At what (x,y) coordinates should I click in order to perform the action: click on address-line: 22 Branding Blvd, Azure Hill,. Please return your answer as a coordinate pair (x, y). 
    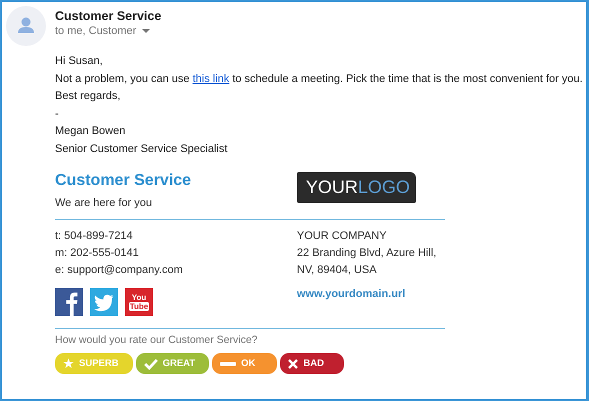
    Looking at the image, I should click on (367, 253).